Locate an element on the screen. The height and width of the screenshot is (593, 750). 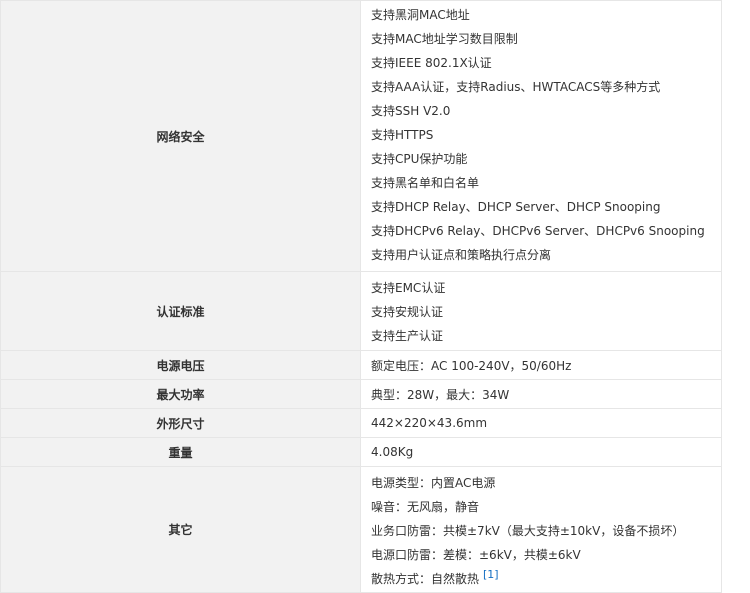
spec-value-line: 支持黑洞MAC地址 is located at coordinates (420, 15).